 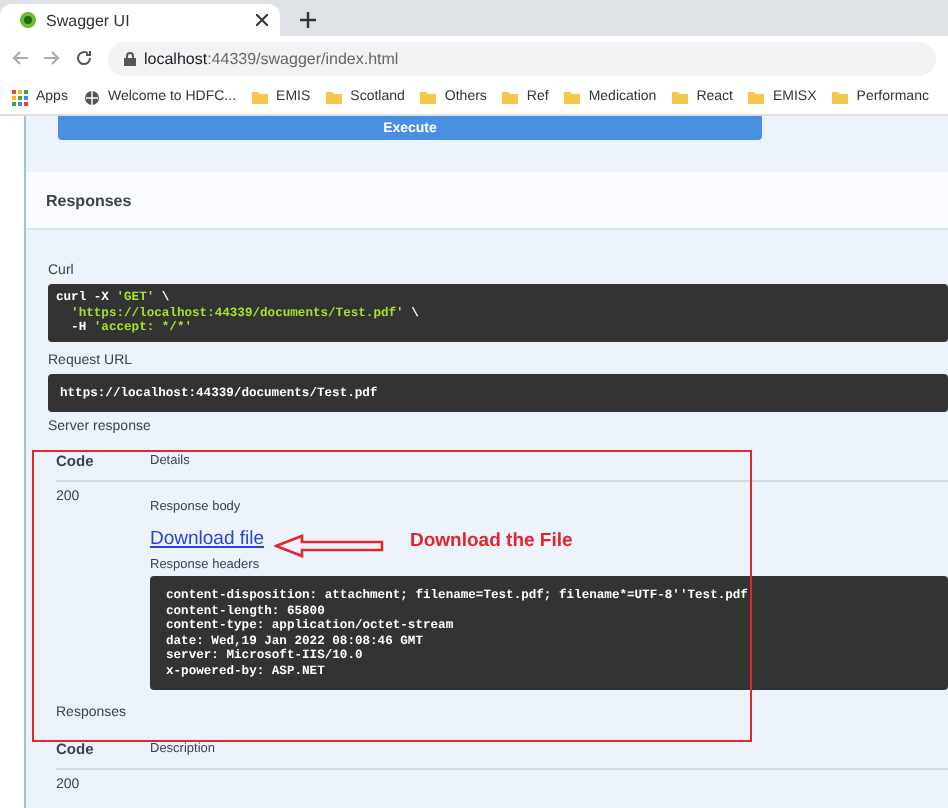 What do you see at coordinates (262, 20) in the screenshot?
I see `close-icon` at bounding box center [262, 20].